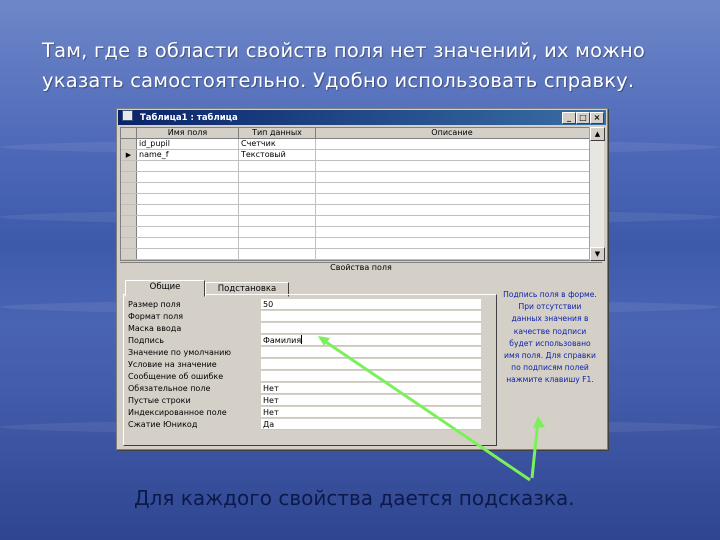  I want to click on property-label: Индексированное поле, so click(177, 412).